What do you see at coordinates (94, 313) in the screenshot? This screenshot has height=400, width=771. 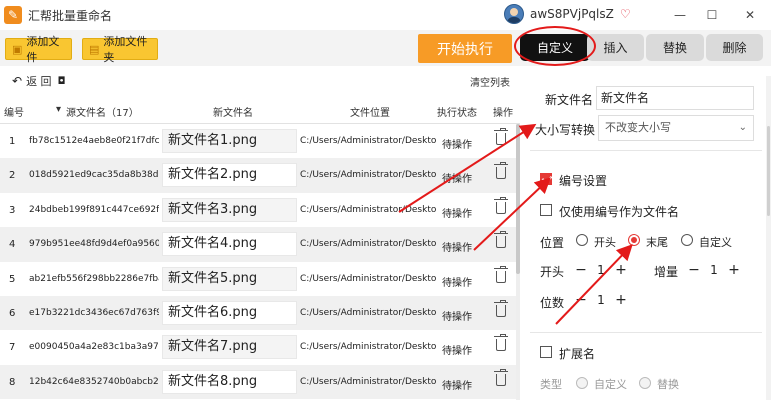 I see `row-source: e17b3221dc3436ec67d763f9e10` at bounding box center [94, 313].